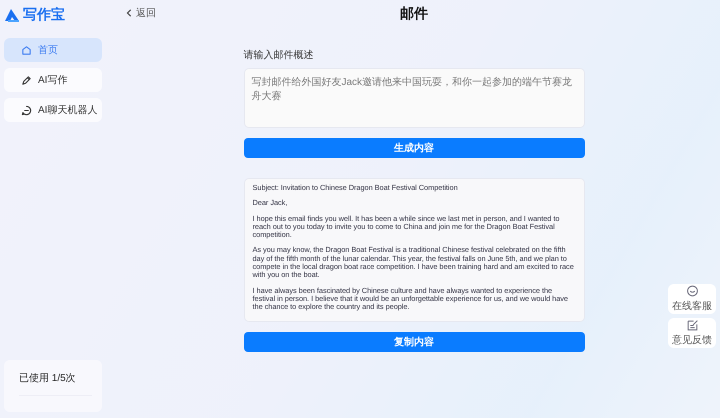 The width and height of the screenshot is (720, 418). Describe the element at coordinates (53, 110) in the screenshot. I see `nav-item: AI聊天机器人` at that location.